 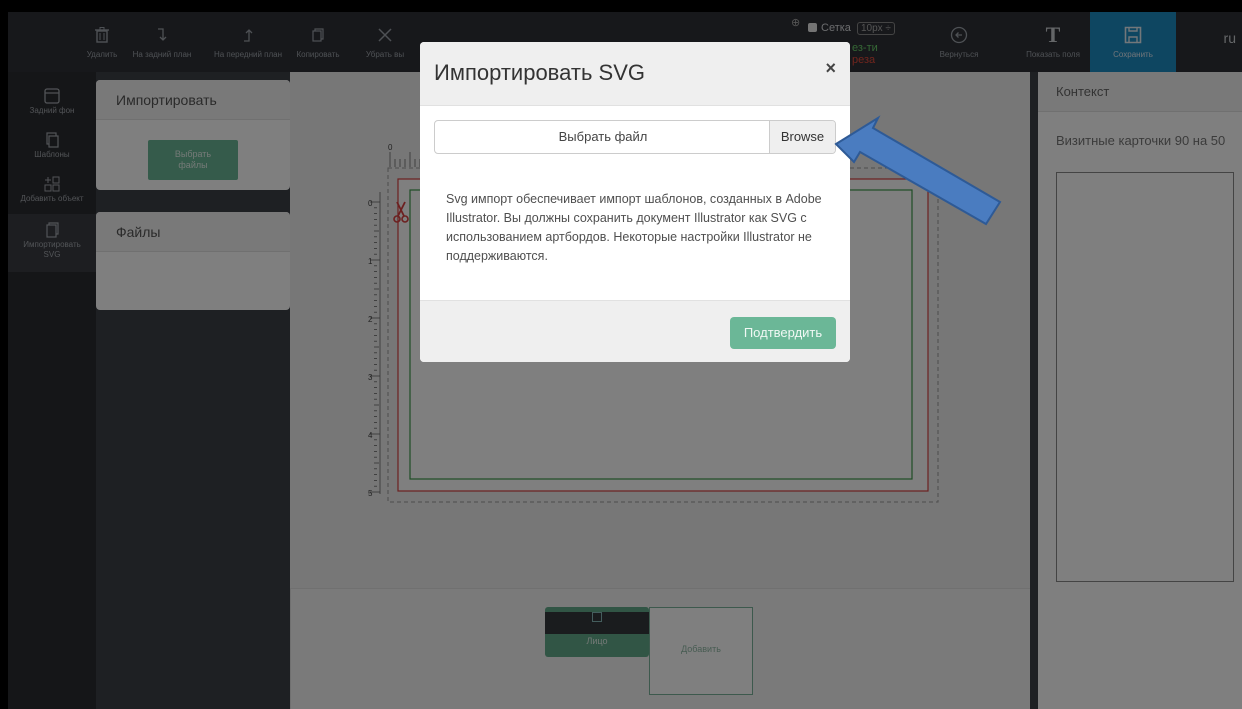 I want to click on confirm-button: Подтвердить, so click(x=783, y=333).